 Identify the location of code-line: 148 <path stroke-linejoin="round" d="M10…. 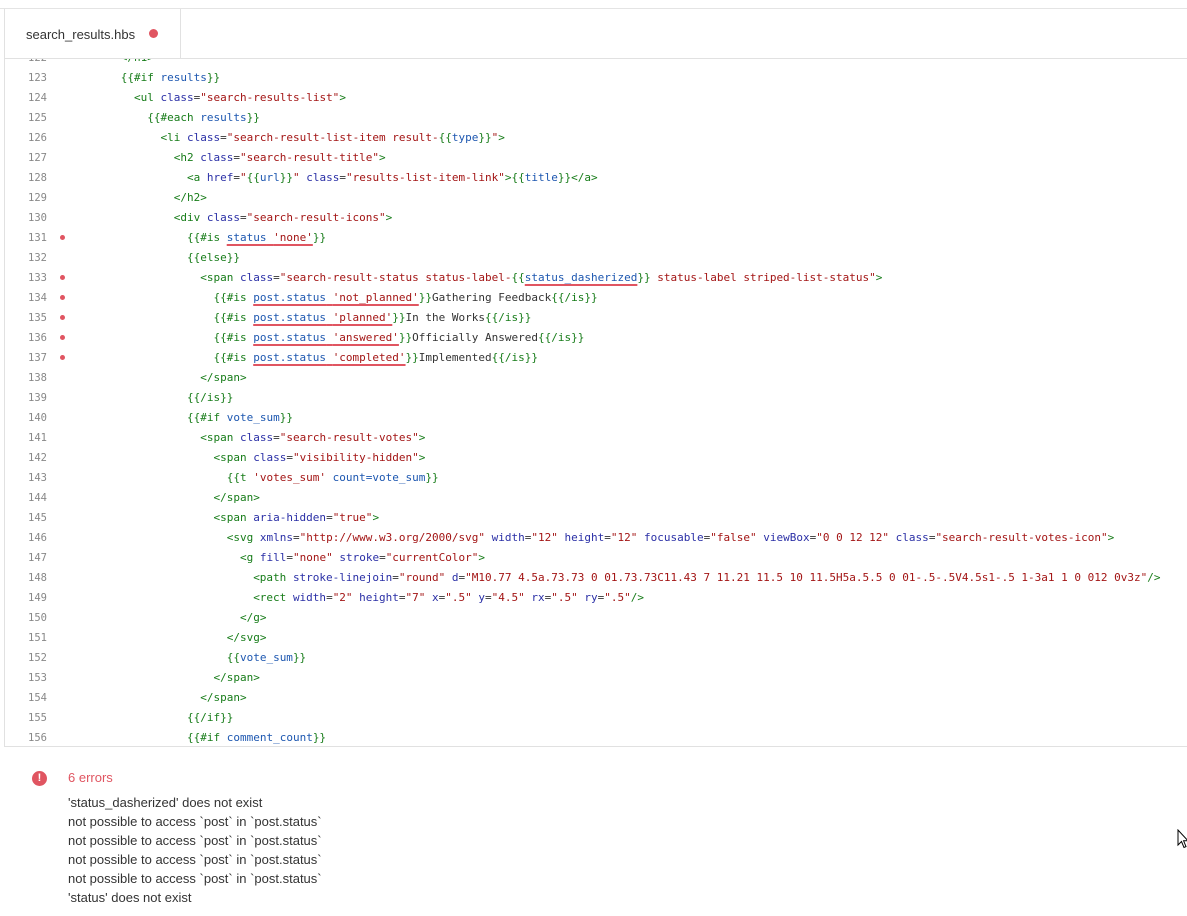
(596, 578).